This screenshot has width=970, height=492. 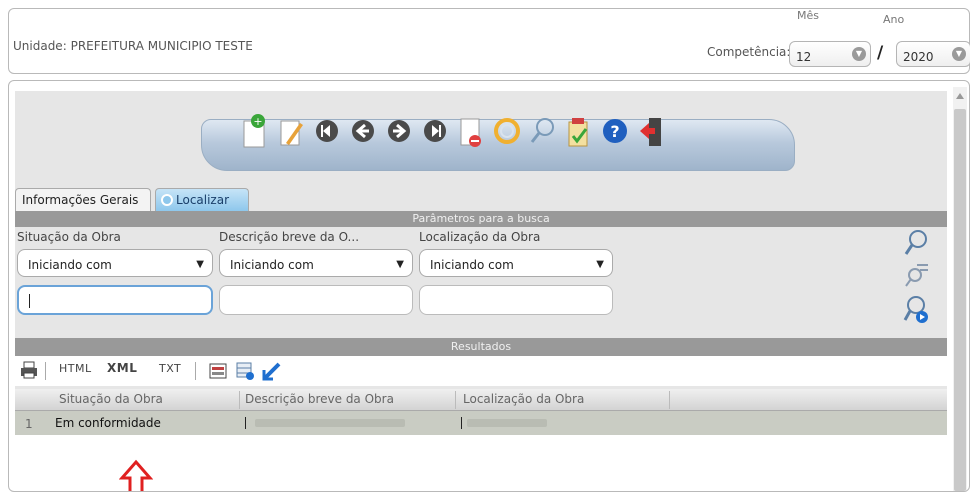 What do you see at coordinates (29, 424) in the screenshot?
I see `row-number: 1` at bounding box center [29, 424].